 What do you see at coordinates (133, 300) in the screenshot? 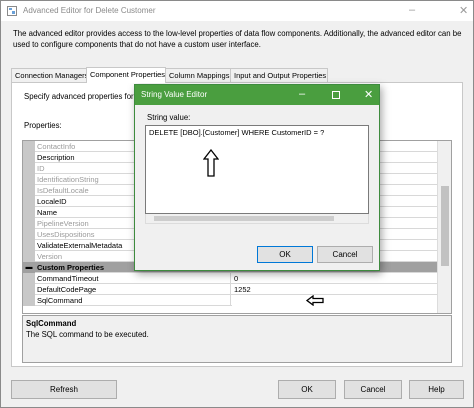
I see `property-name: SqlCommand` at bounding box center [133, 300].